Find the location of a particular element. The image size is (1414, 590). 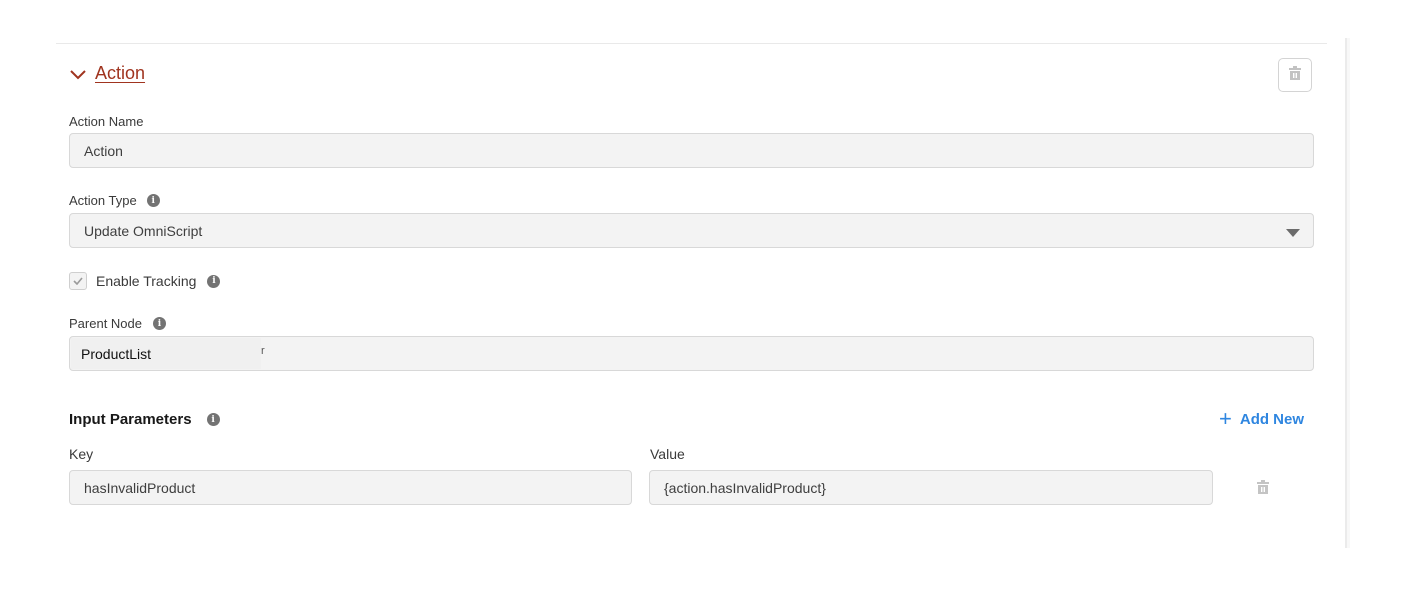

parameter-key-value: hasInvalidProduct is located at coordinates (140, 487).